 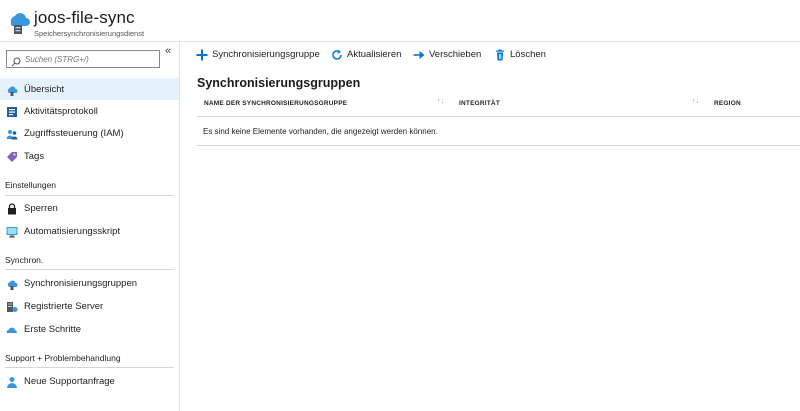 What do you see at coordinates (266, 54) in the screenshot?
I see `add-sync-group-label: Synchronisierungsgruppe` at bounding box center [266, 54].